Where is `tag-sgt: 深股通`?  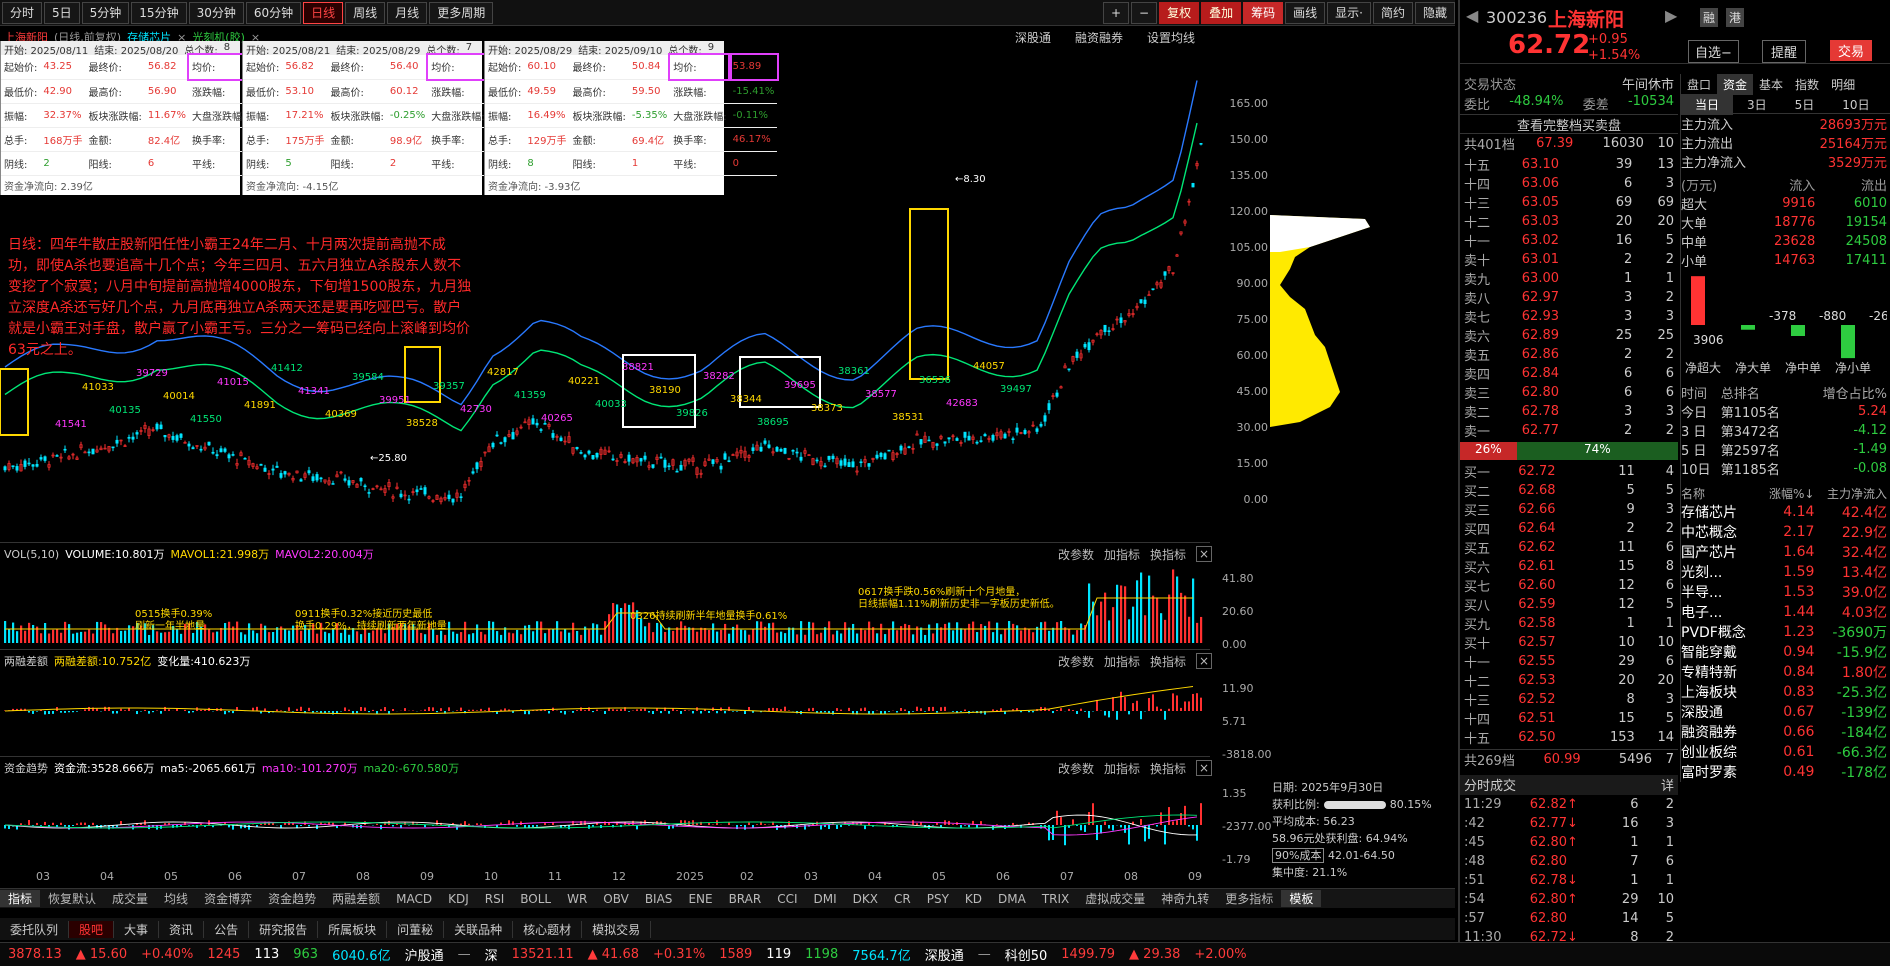 tag-sgt: 深股通 is located at coordinates (1033, 37).